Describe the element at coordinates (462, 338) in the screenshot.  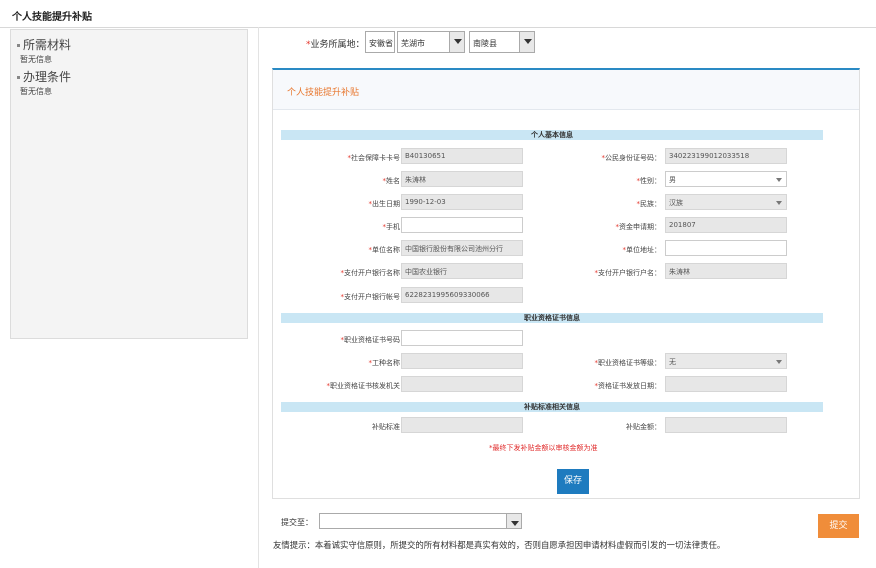
I see `cert-number-field` at that location.